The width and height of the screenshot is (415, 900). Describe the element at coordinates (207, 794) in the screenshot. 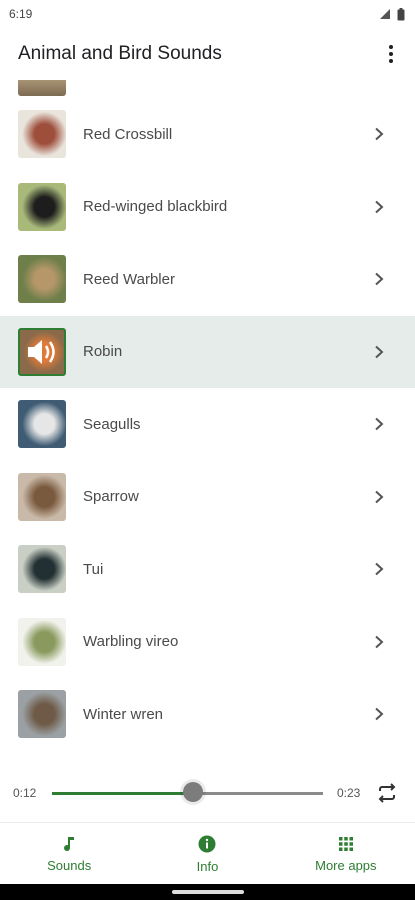

I see `audio-player: 0:12 0:23` at that location.